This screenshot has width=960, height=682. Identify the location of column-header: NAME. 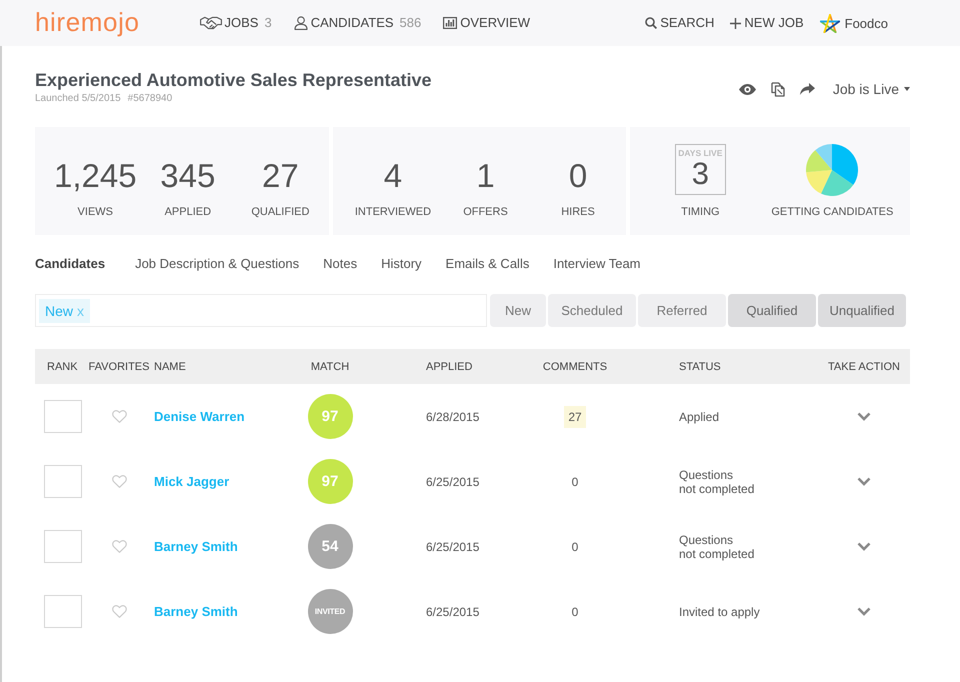
(170, 366).